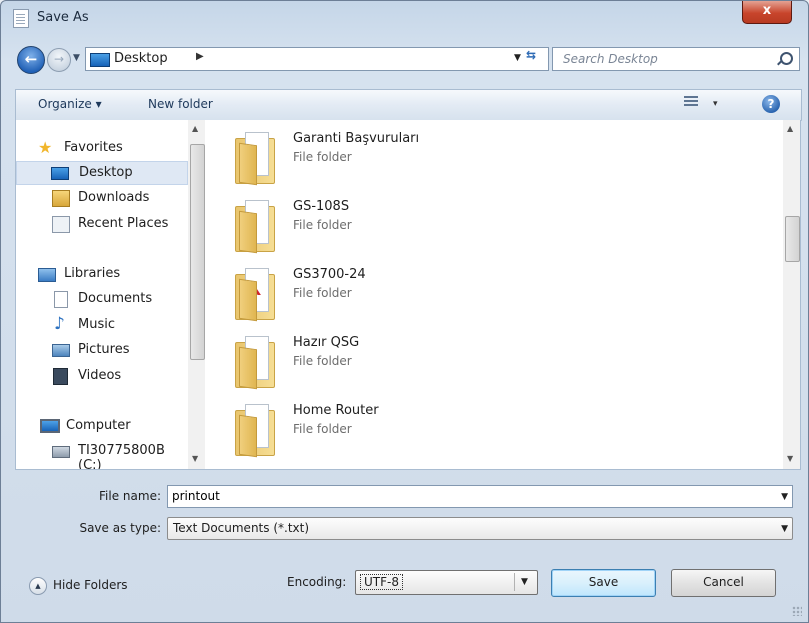  What do you see at coordinates (792, 239) in the screenshot?
I see `file-scroll-thumb` at bounding box center [792, 239].